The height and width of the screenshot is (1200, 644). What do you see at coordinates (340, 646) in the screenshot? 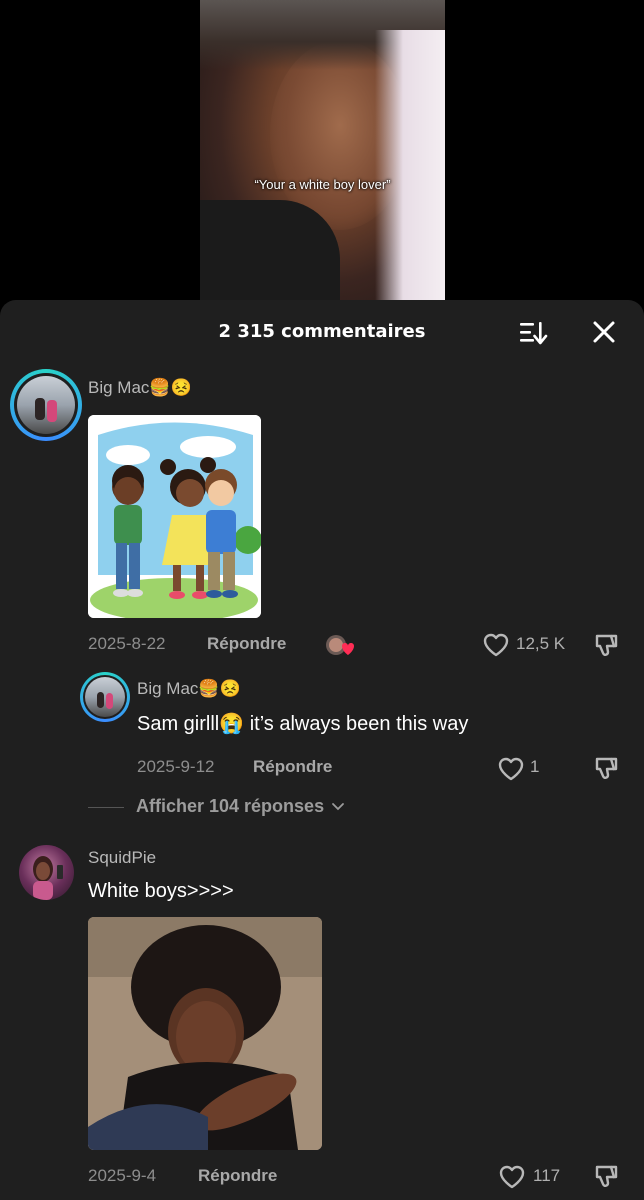
I see `creator-liked-heart-icon` at bounding box center [340, 646].